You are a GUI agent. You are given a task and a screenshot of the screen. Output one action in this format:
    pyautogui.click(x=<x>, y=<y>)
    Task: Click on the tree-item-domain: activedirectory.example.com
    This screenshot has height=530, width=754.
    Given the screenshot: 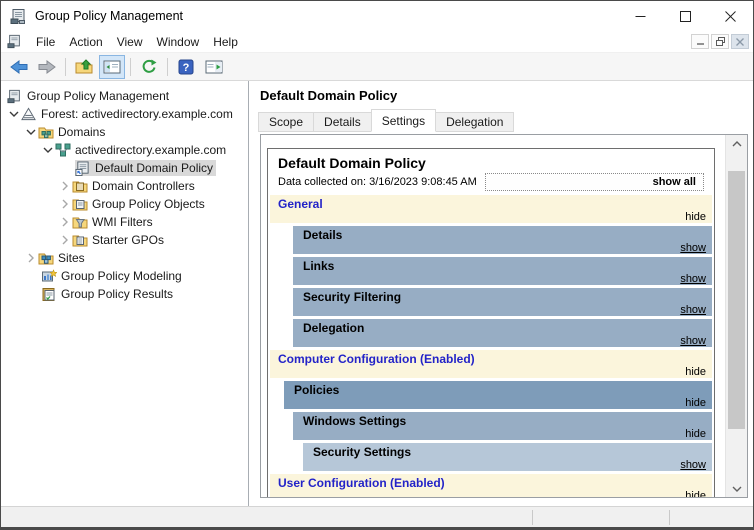 What is the action you would take?
    pyautogui.click(x=124, y=150)
    